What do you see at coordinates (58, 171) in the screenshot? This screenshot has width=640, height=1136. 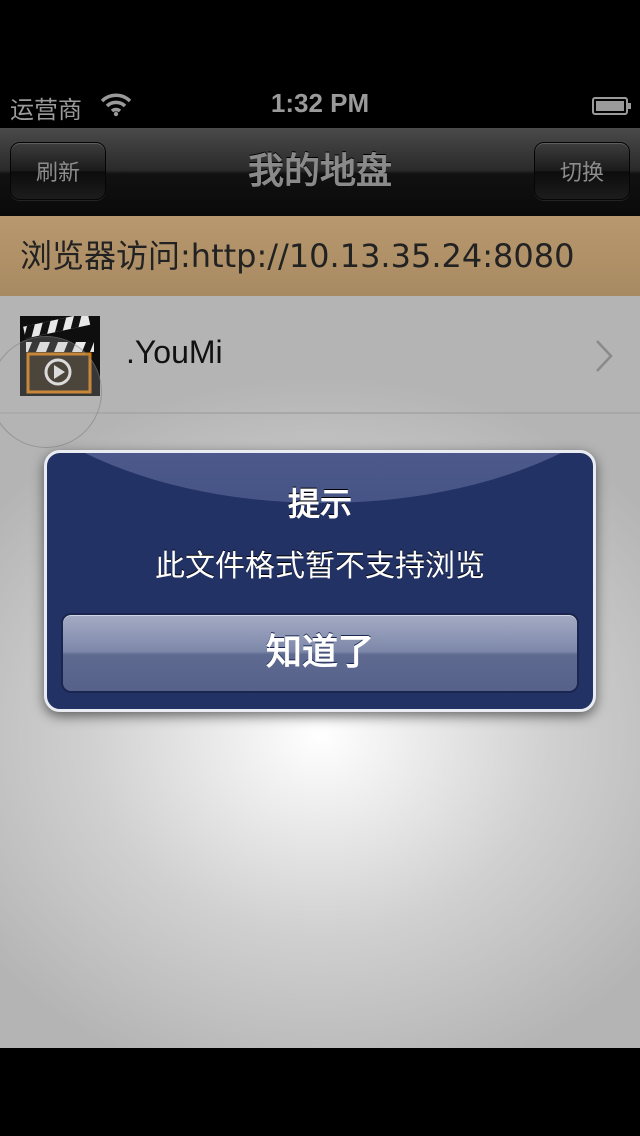 I see `refresh-button: 刷新` at bounding box center [58, 171].